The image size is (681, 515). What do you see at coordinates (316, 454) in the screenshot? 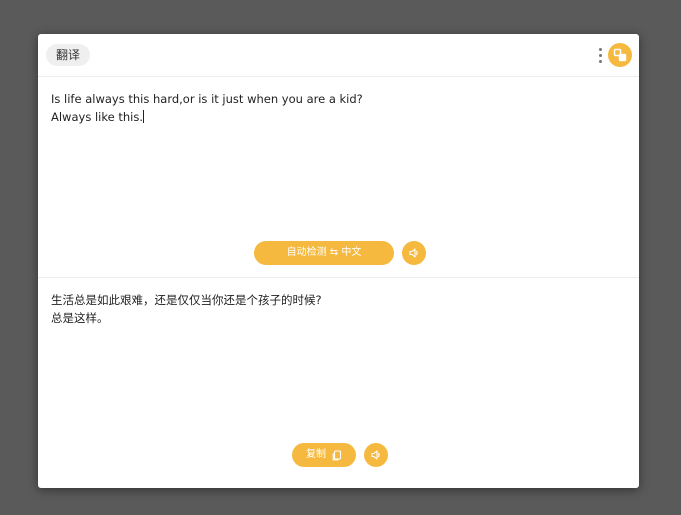
I see `copy-button-label: 复制` at bounding box center [316, 454].